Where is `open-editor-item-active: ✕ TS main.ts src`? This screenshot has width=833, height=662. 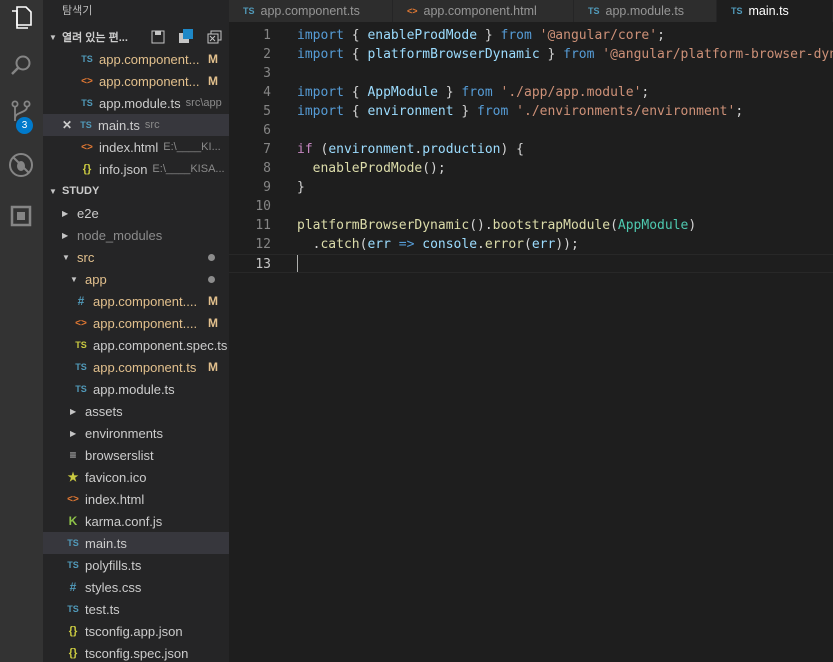 open-editor-item-active: ✕ TS main.ts src is located at coordinates (136, 125).